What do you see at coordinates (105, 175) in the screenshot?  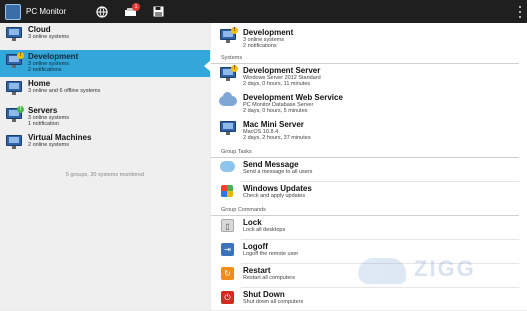 I see `groups-summary: 5 groups, 20 systems monitored` at bounding box center [105, 175].